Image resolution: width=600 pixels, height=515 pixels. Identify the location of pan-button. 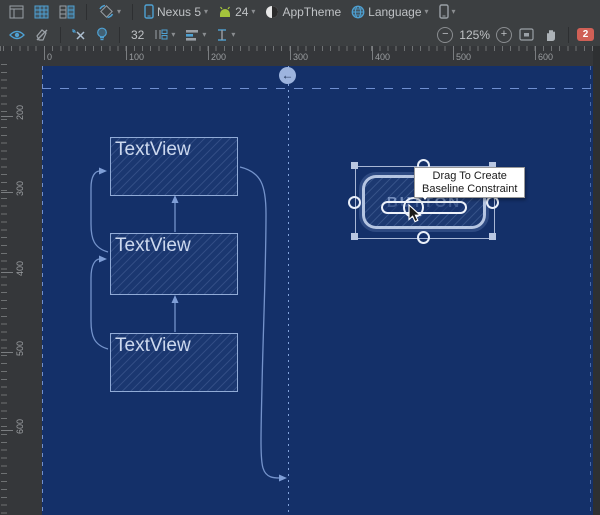
(550, 35).